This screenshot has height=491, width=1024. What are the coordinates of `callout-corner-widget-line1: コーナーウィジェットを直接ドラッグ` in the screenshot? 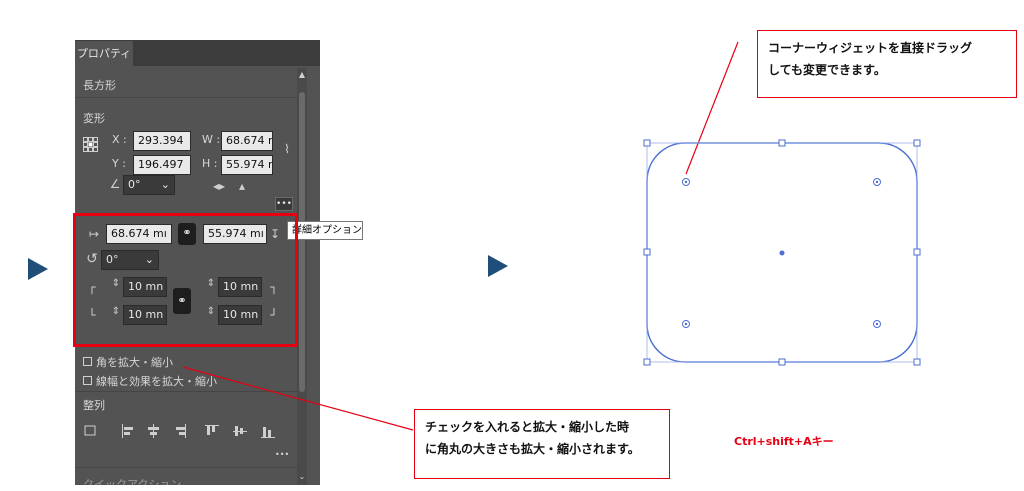 It's located at (870, 48).